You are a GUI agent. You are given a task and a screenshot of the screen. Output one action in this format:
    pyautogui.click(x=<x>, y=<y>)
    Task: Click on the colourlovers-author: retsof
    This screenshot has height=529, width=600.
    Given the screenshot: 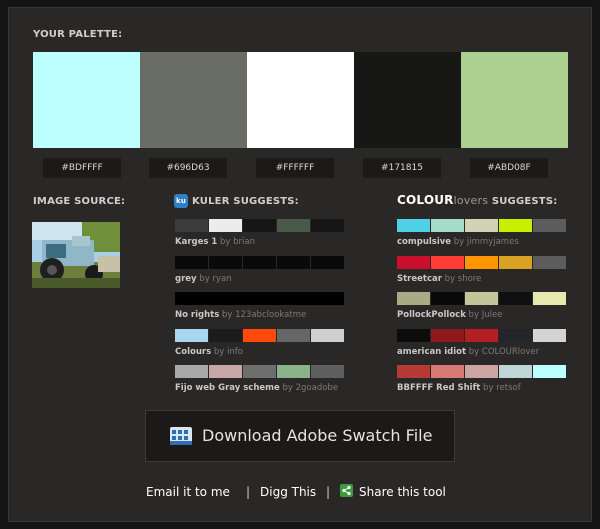 What is the action you would take?
    pyautogui.click(x=508, y=388)
    